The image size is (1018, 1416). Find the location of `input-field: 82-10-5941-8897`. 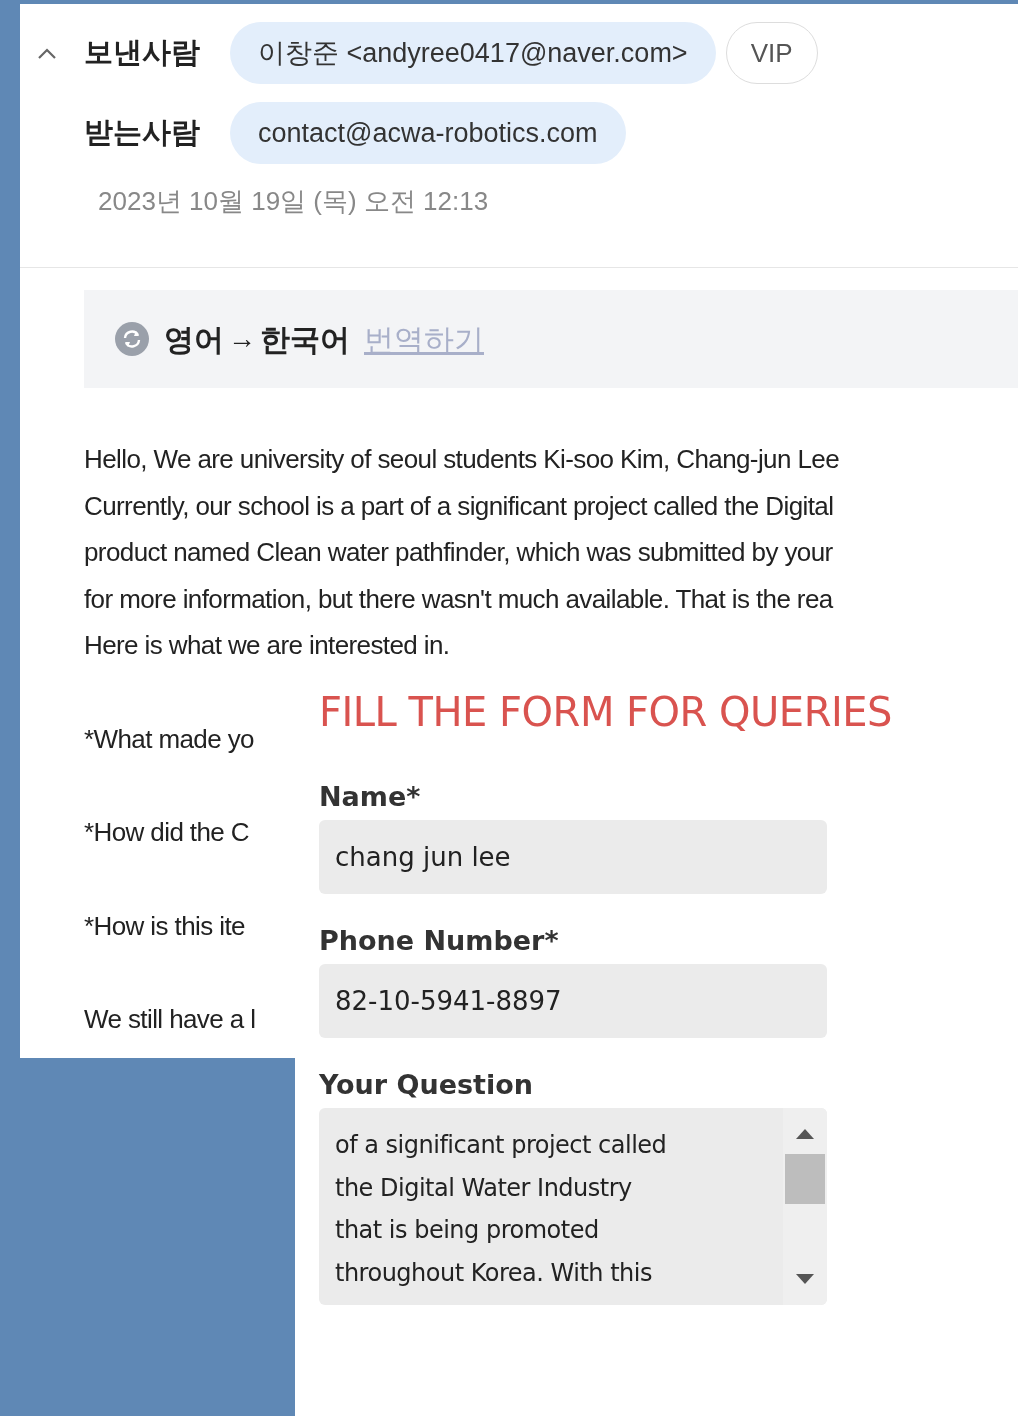

input-field: 82-10-5941-8897 is located at coordinates (573, 1001).